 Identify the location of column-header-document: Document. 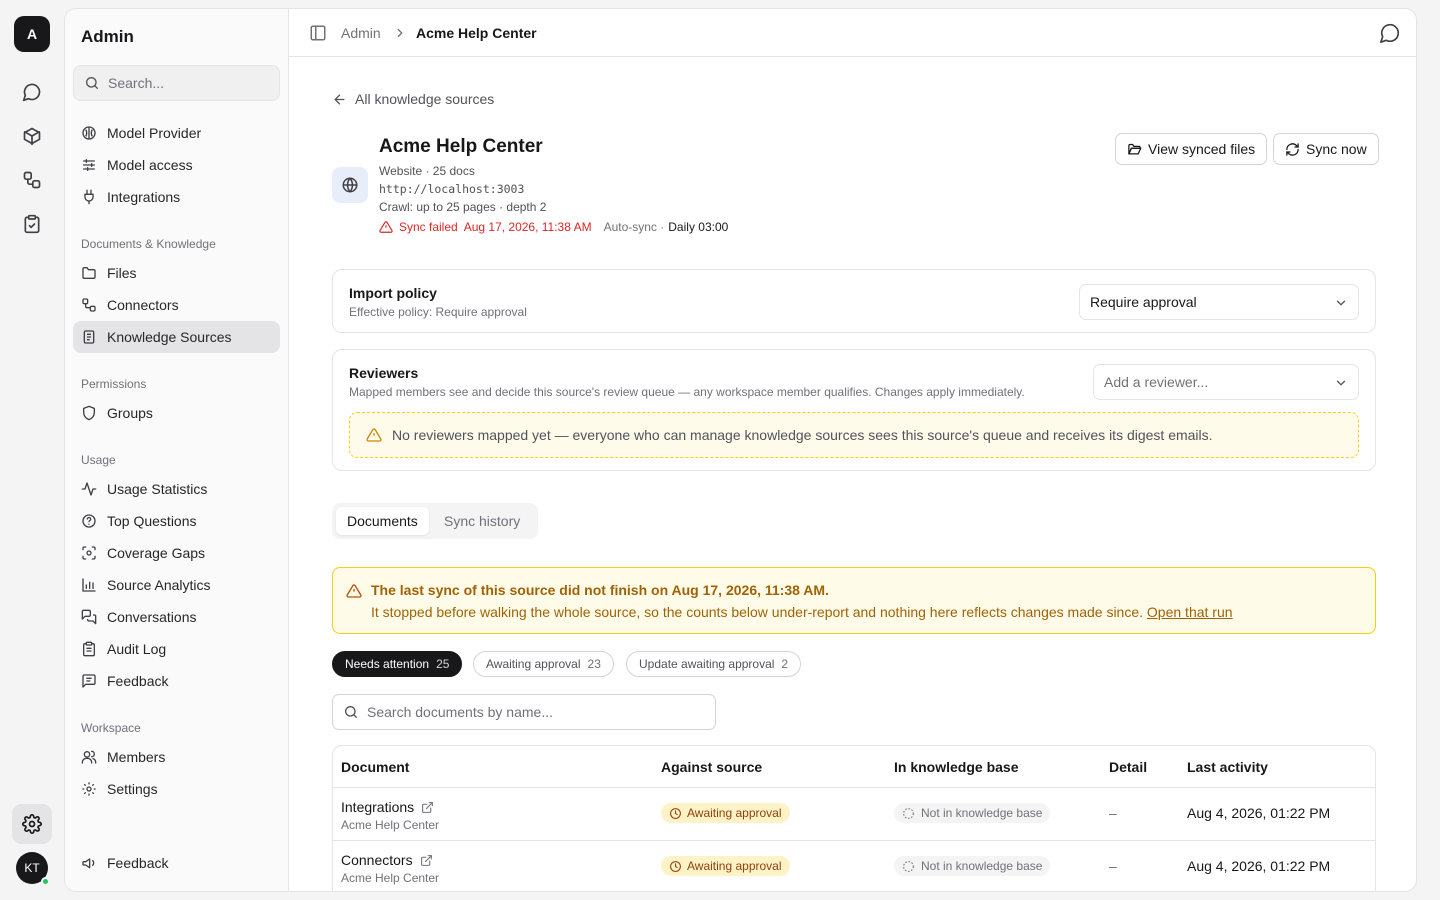
(375, 767).